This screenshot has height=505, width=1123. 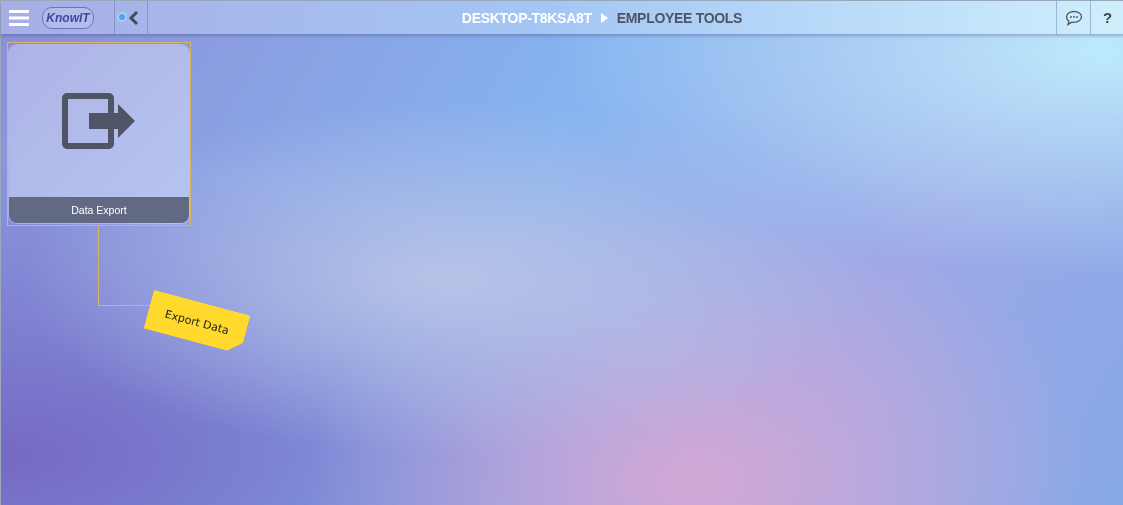 I want to click on breadcrumb-item: EMPLOYEE TOOLS, so click(x=679, y=17).